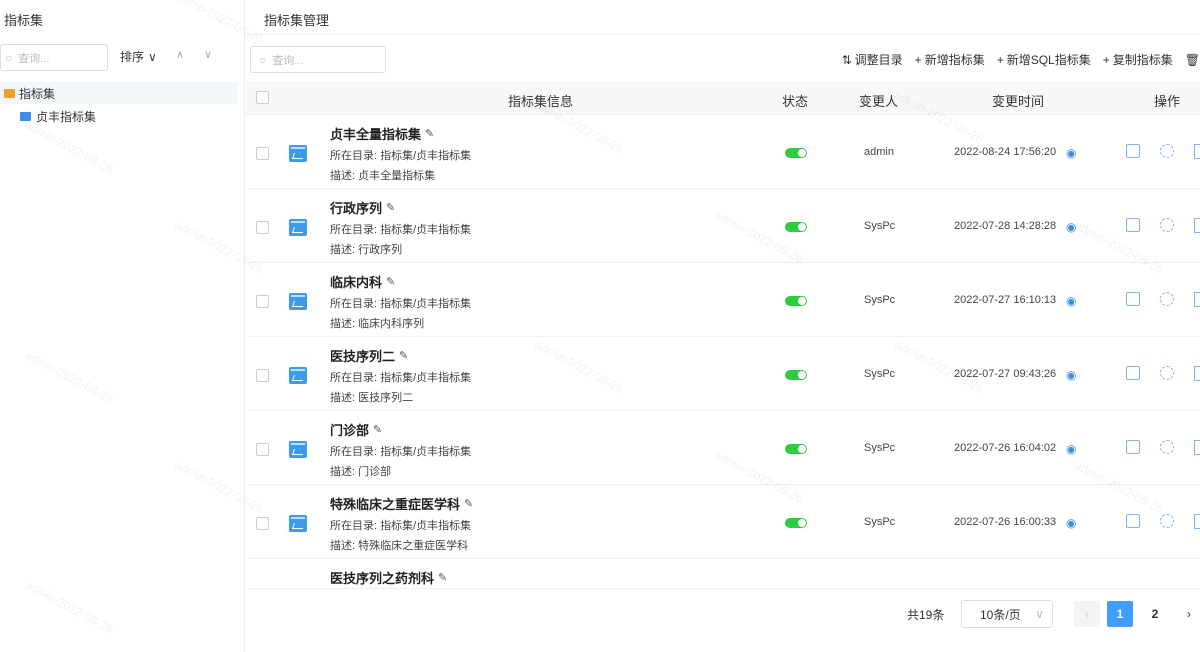 This screenshot has height=652, width=1200. I want to click on adjust-icon: ⇅, so click(846, 59).